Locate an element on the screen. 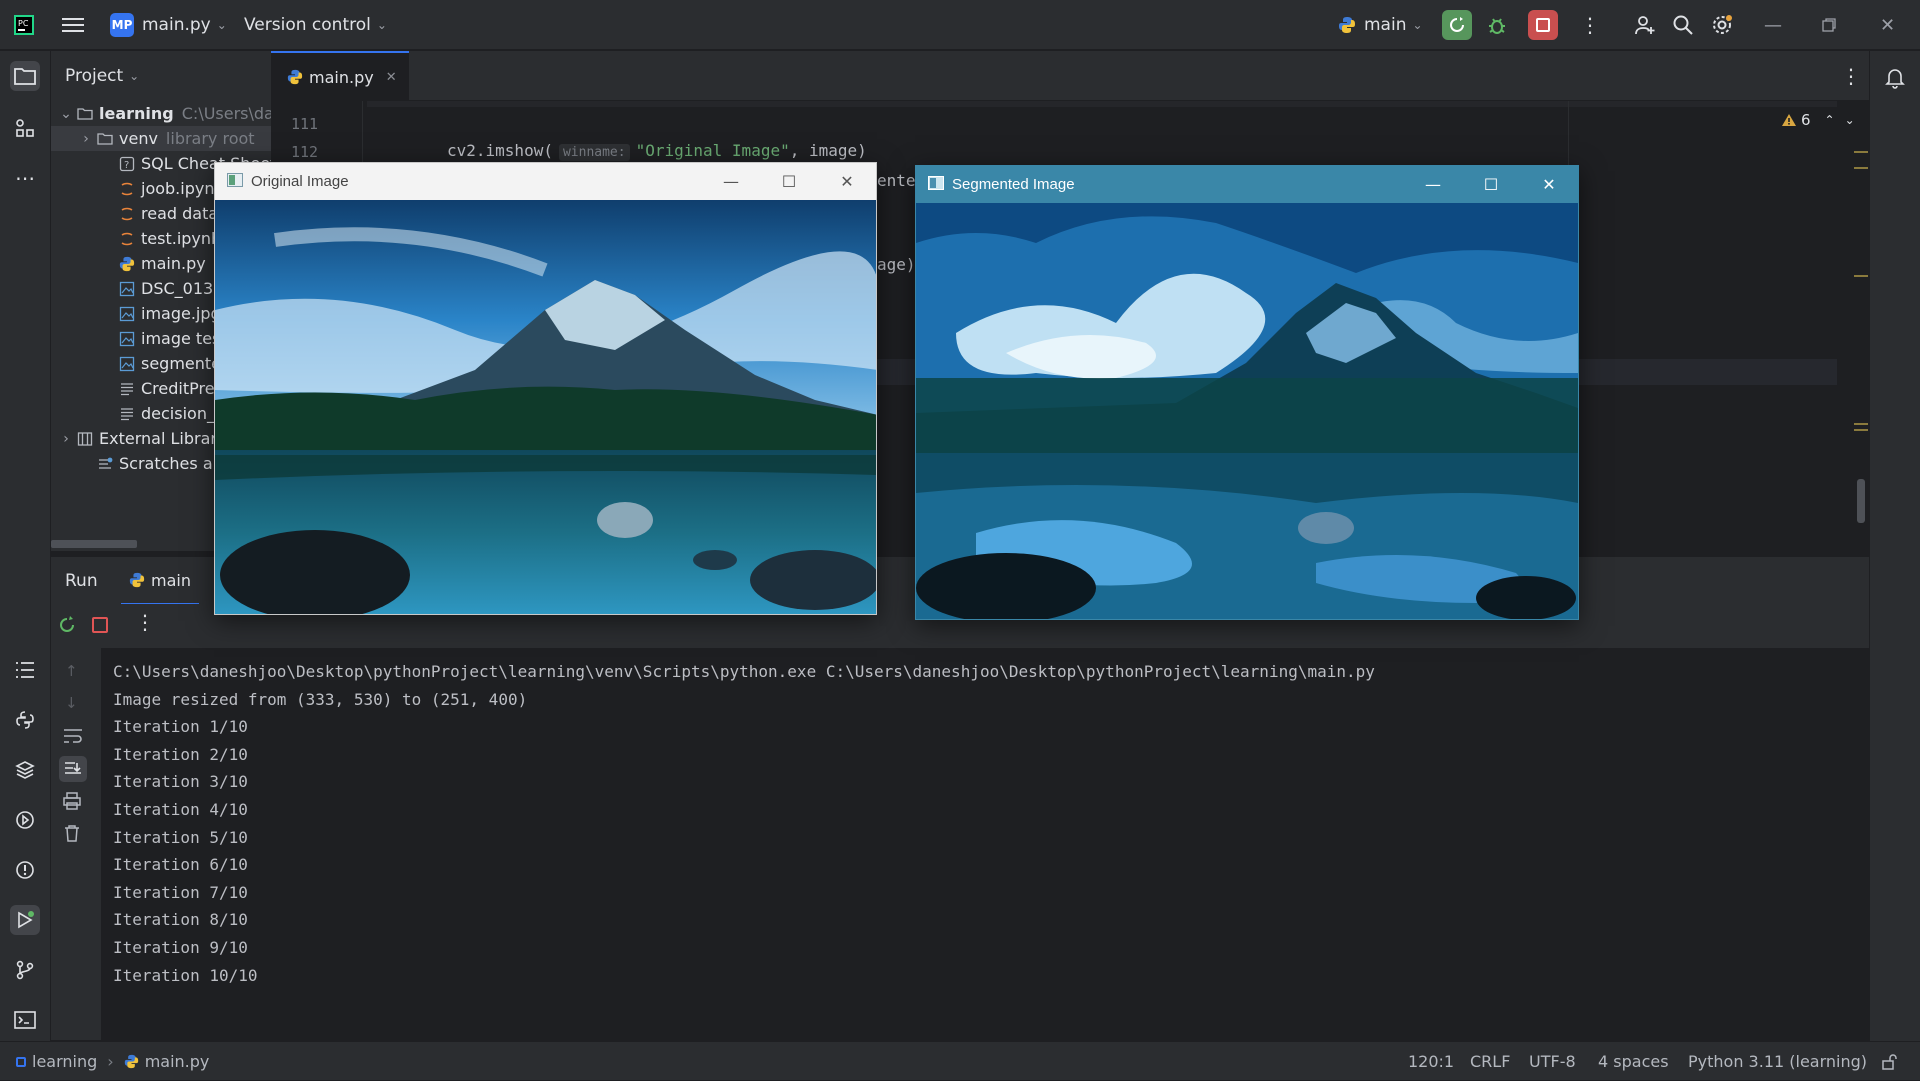 The width and height of the screenshot is (1920, 1081). tab-main-py: main.py ✕ is located at coordinates (340, 76).